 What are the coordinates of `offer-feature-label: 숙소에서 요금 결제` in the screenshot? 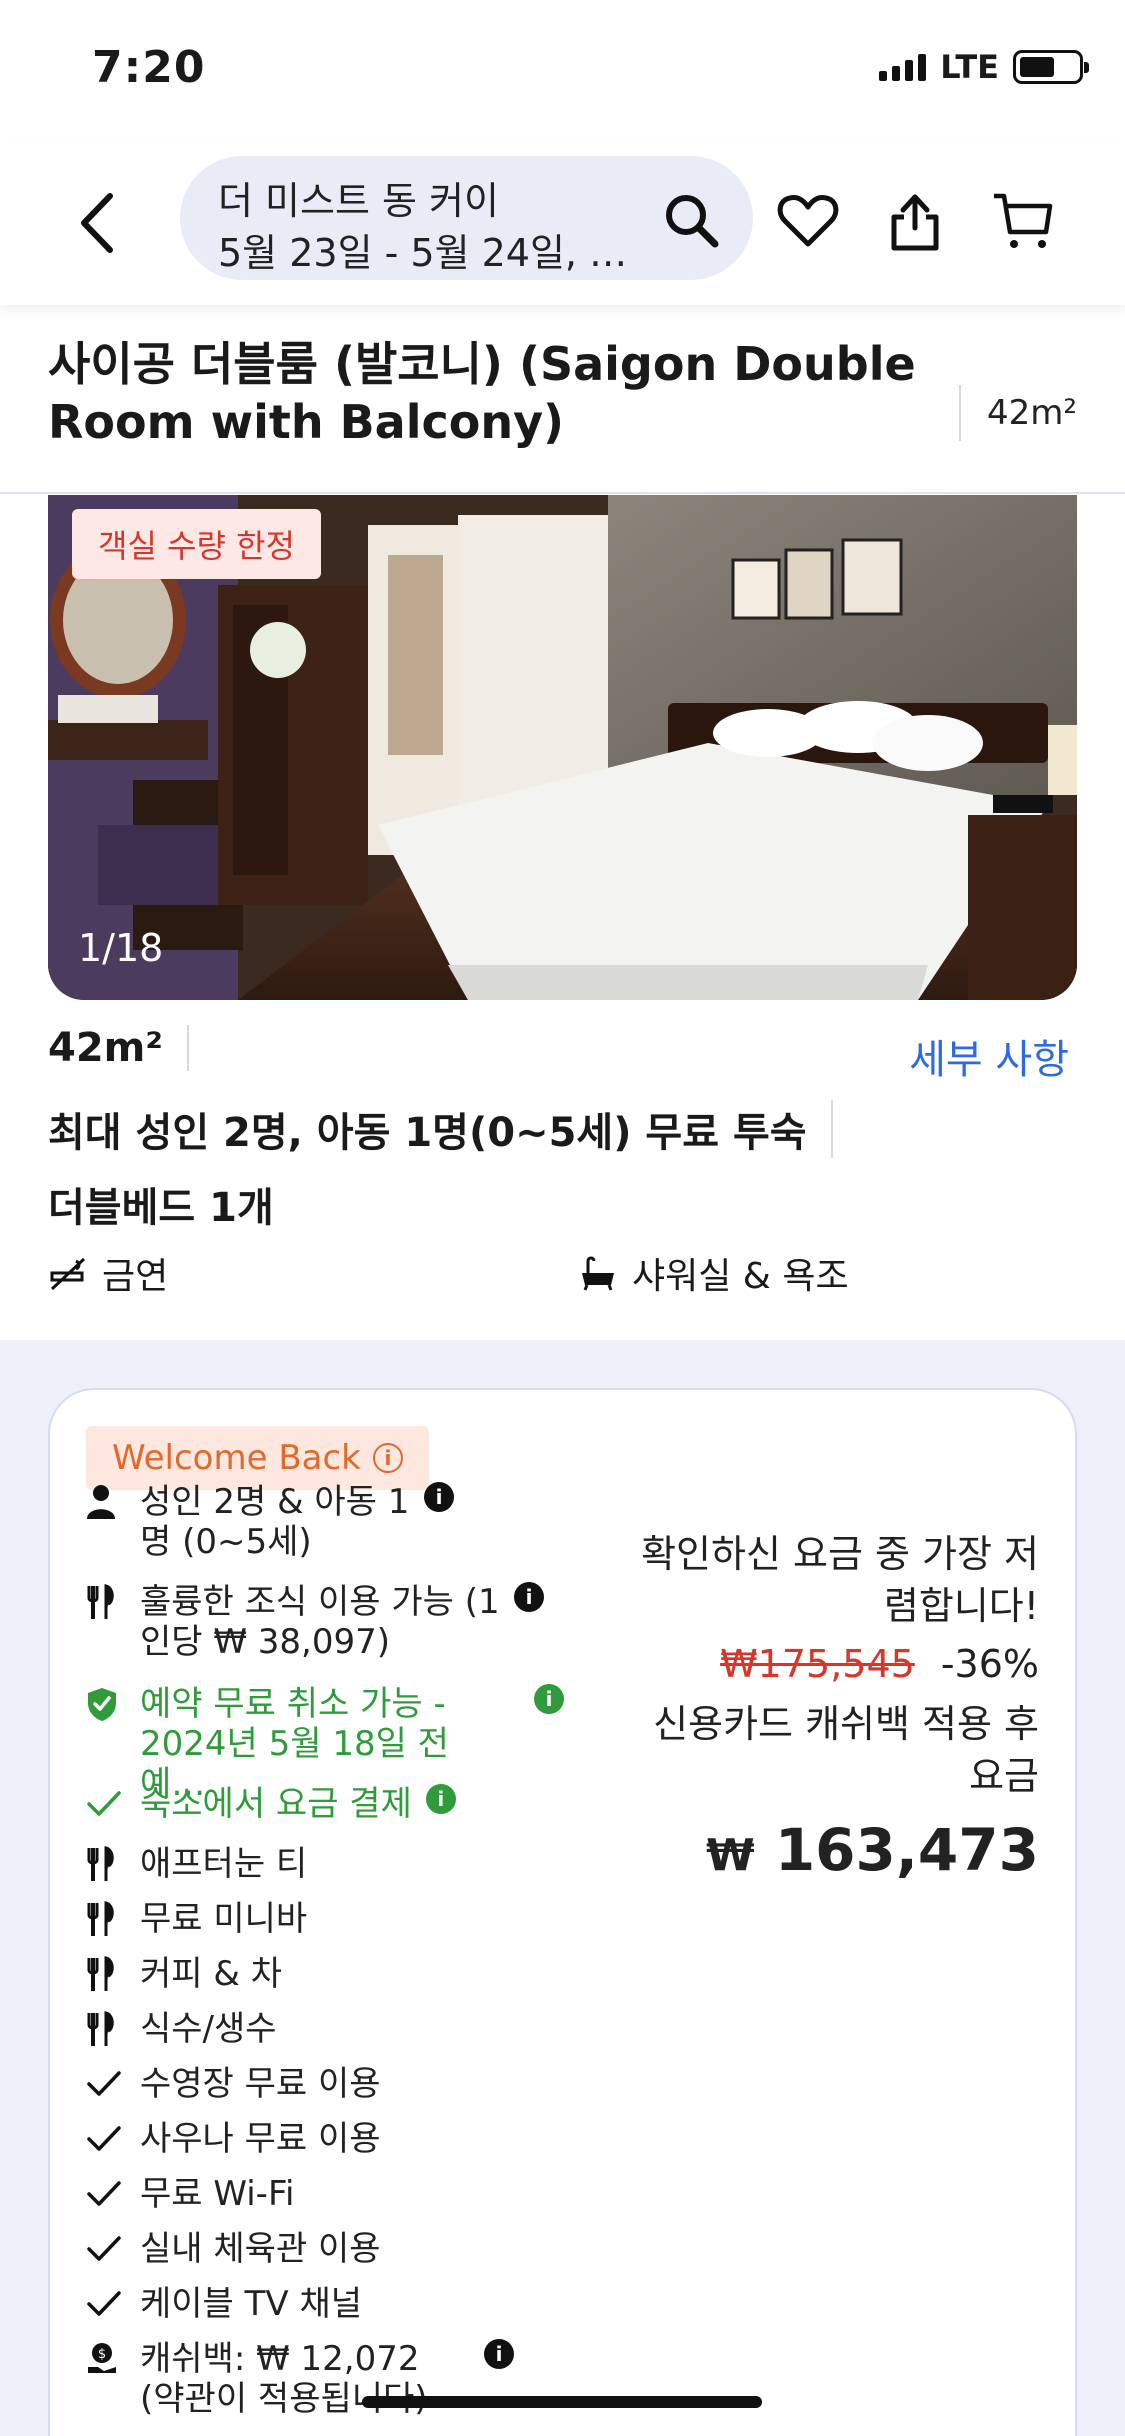 It's located at (276, 1804).